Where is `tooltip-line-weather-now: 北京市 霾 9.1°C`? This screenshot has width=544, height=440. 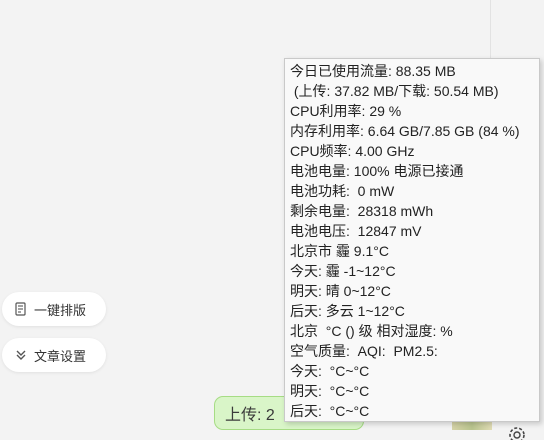
tooltip-line-weather-now: 北京市 霾 9.1°C is located at coordinates (339, 251).